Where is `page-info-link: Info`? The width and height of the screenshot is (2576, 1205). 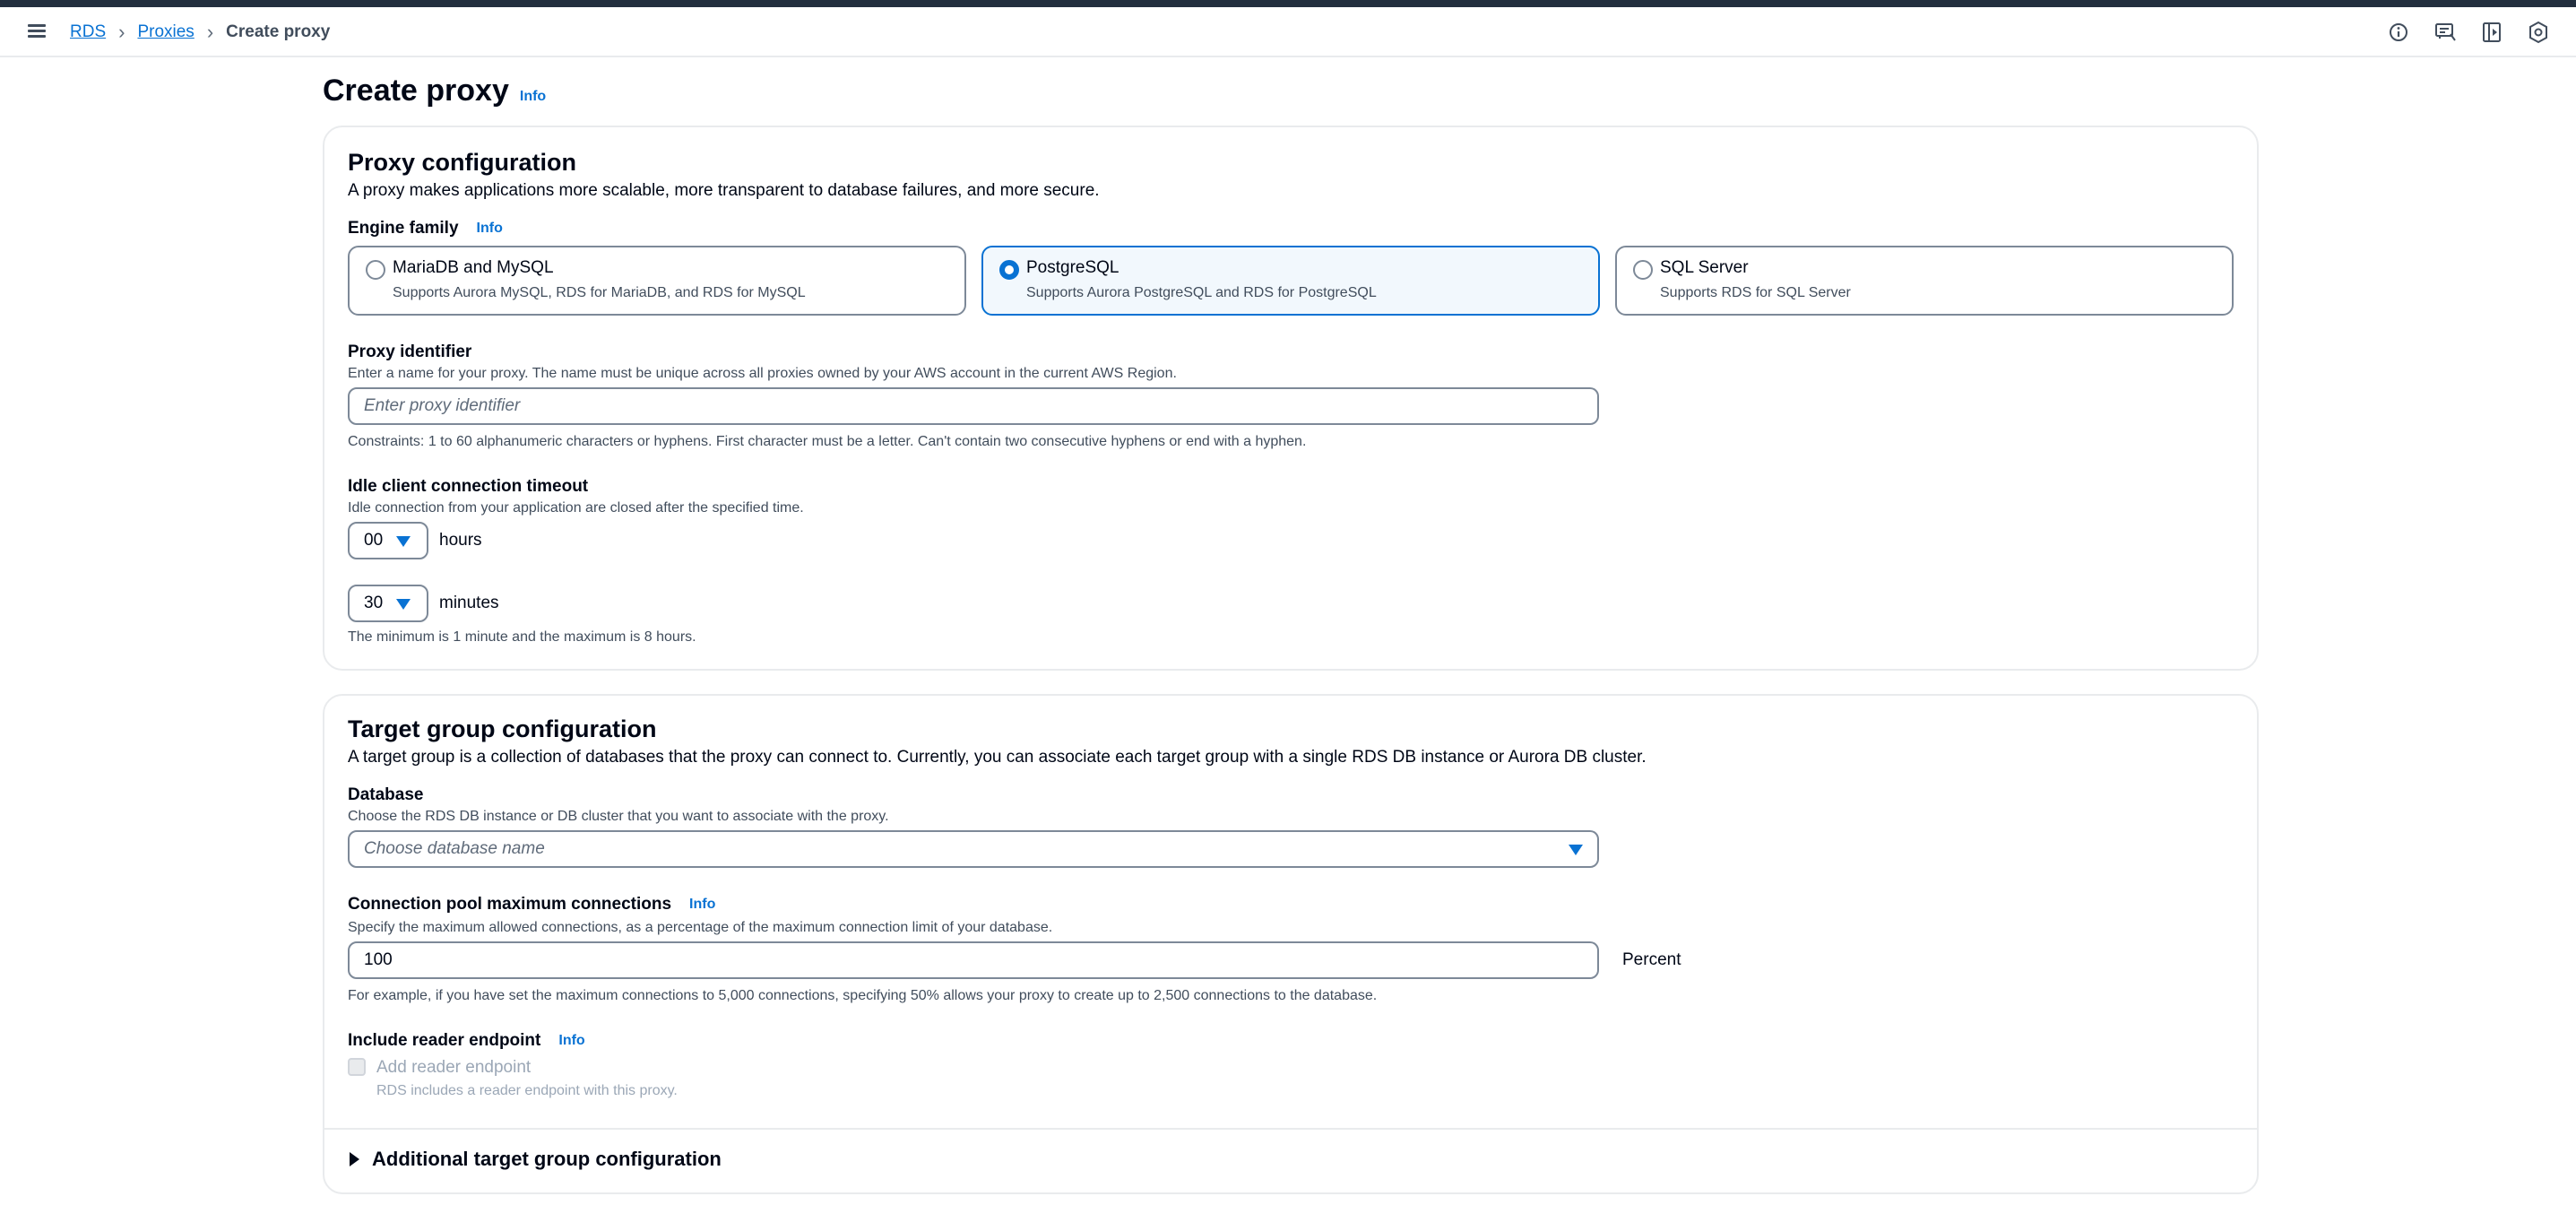
page-info-link: Info is located at coordinates (533, 97).